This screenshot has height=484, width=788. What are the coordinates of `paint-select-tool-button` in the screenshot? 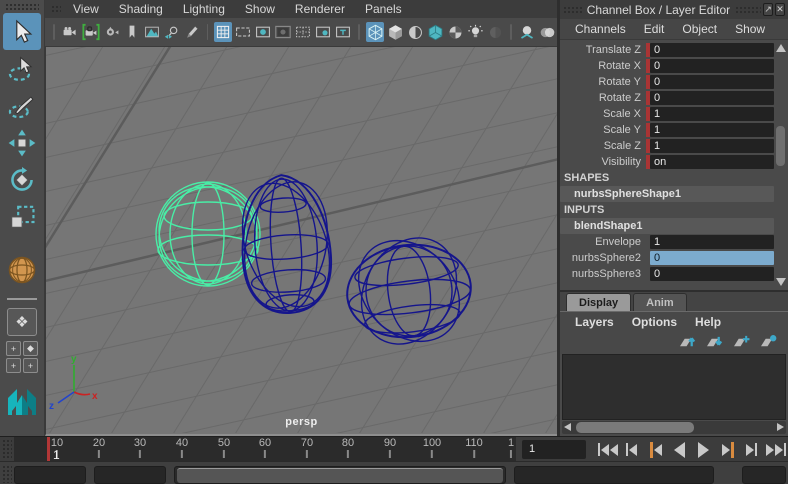 It's located at (22, 105).